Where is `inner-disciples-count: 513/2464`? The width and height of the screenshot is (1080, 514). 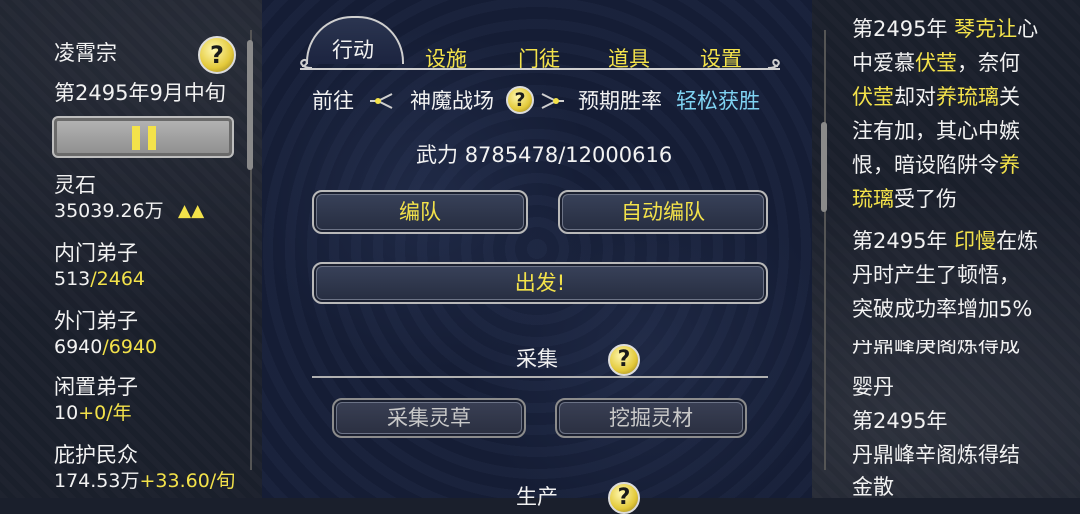 inner-disciples-count: 513/2464 is located at coordinates (99, 279).